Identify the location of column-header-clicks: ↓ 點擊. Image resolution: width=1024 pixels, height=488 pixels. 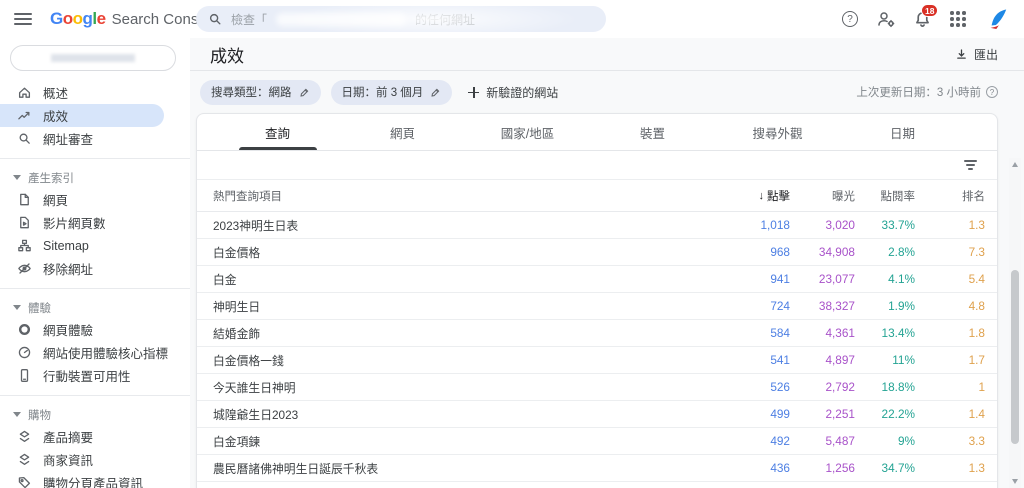
(745, 196).